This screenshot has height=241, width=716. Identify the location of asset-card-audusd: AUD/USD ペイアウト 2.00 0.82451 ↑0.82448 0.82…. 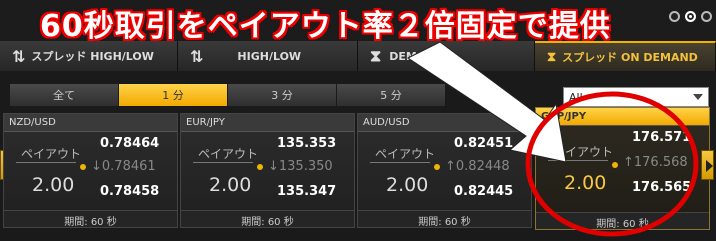
(444, 170).